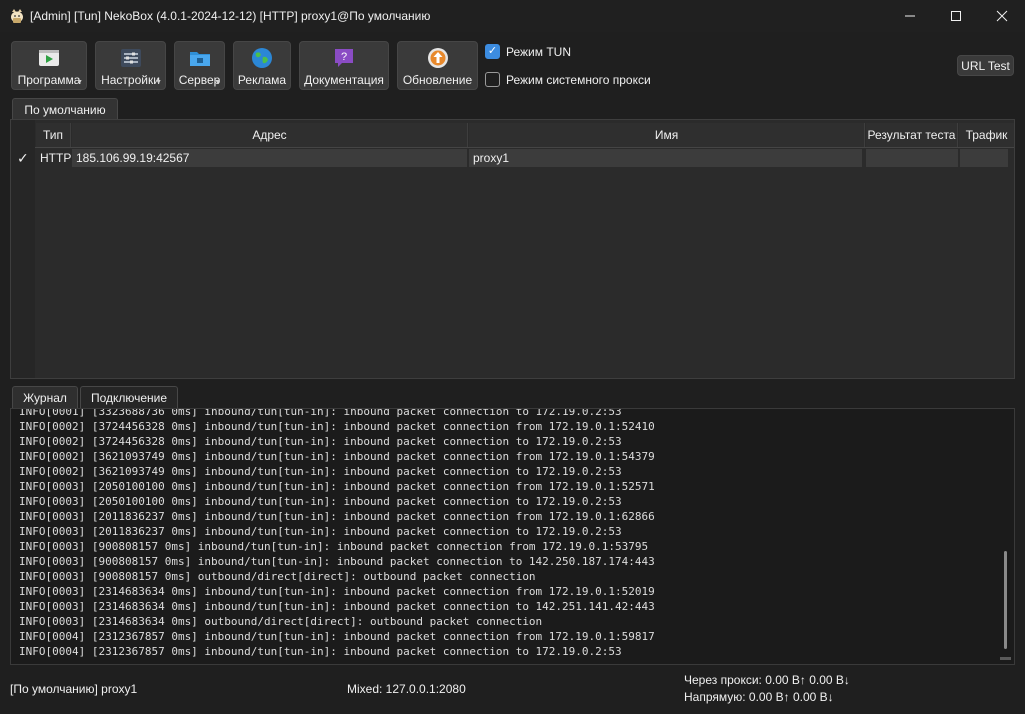 This screenshot has width=1025, height=714. I want to click on column-header-name: Имя, so click(667, 135).